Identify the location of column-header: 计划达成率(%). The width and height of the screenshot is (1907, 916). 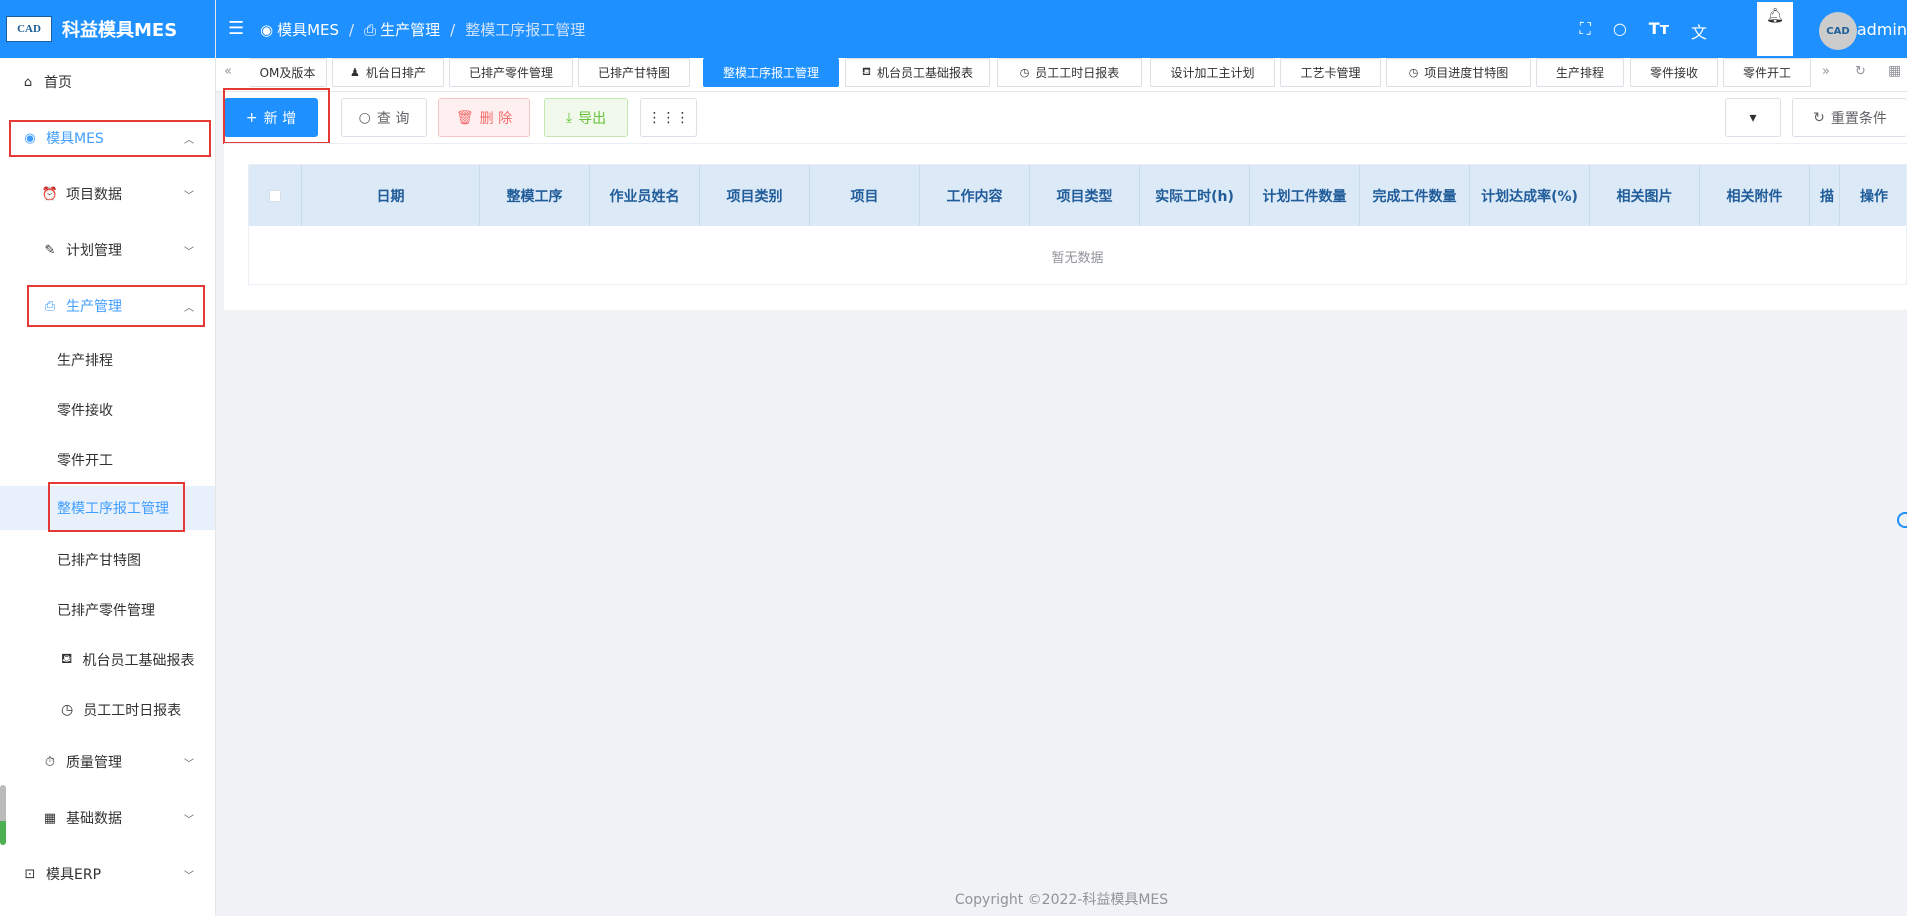
(1530, 195).